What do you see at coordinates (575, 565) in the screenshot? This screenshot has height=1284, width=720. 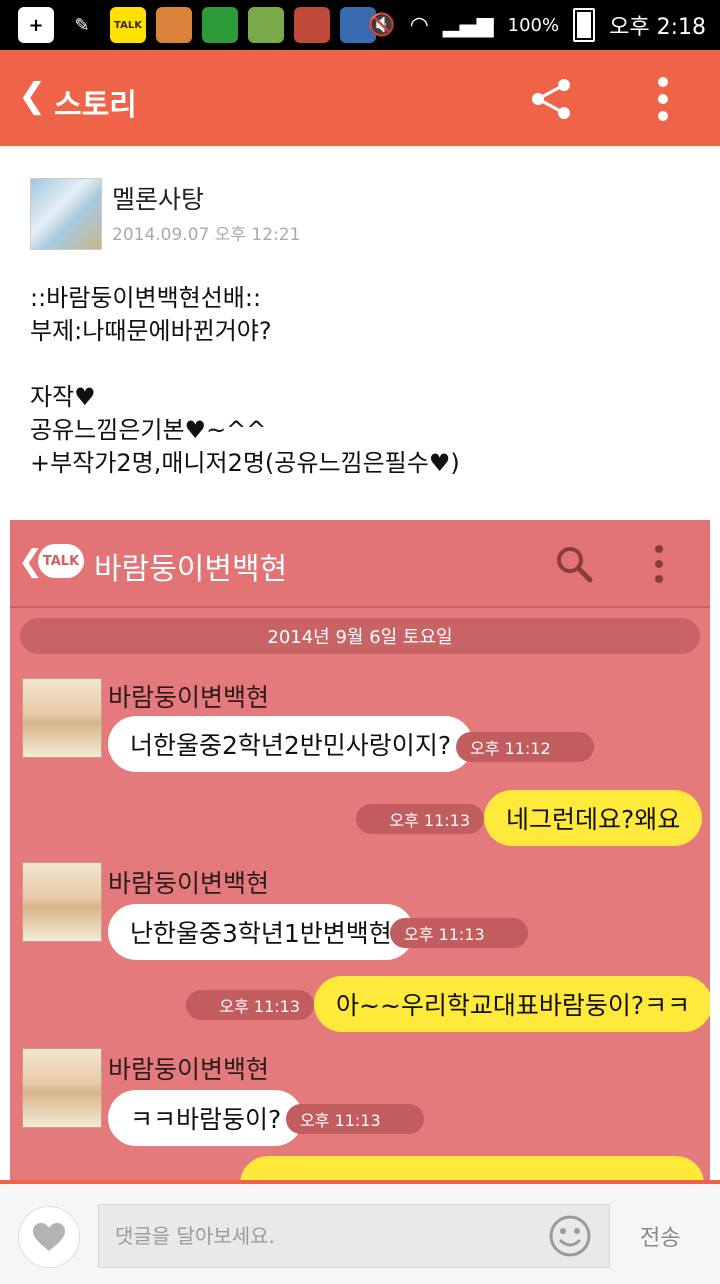 I see `search-icon` at bounding box center [575, 565].